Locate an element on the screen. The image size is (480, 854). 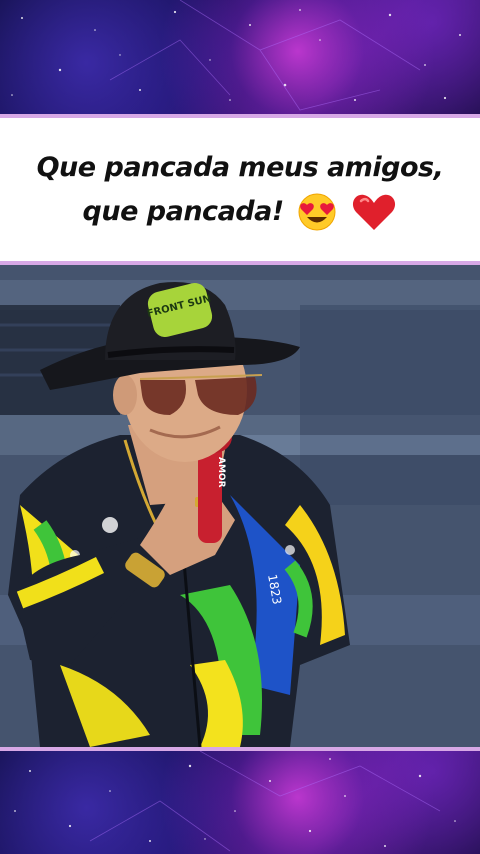
stars-bottom is located at coordinates (235, 801).